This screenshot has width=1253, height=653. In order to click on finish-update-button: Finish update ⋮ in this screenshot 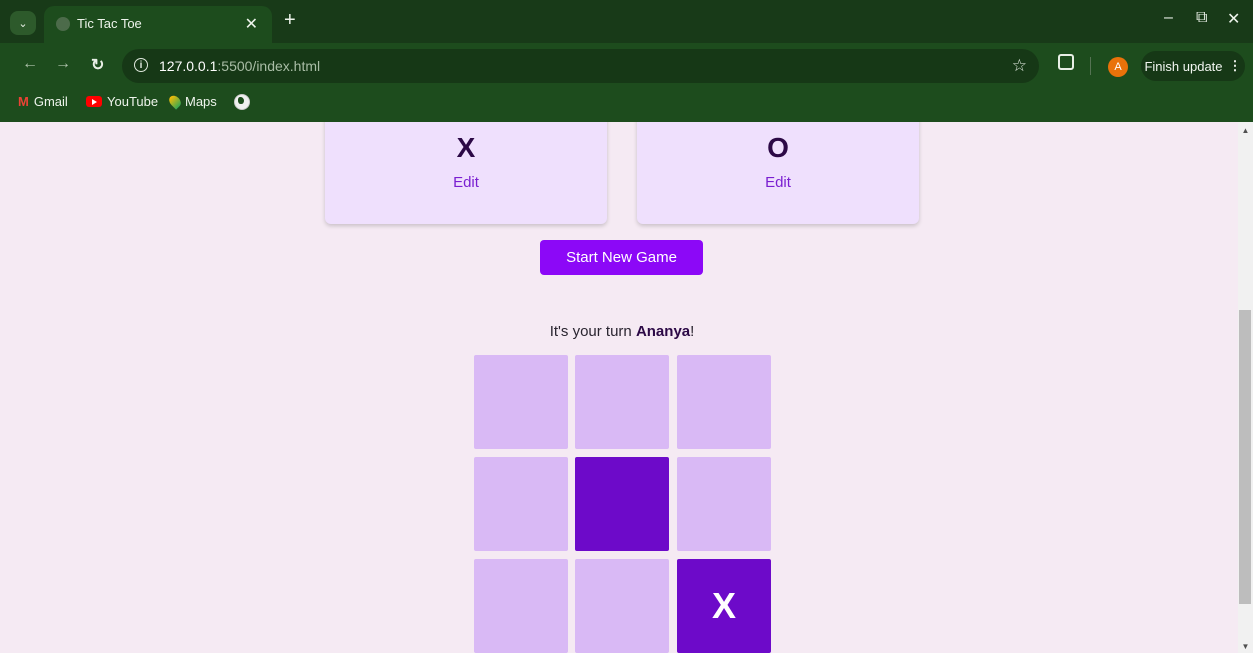, I will do `click(1193, 66)`.